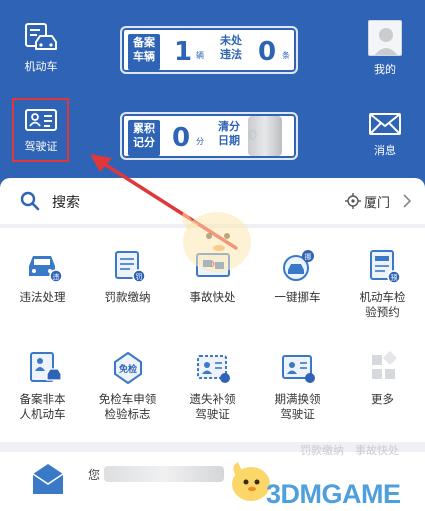 This screenshot has width=425, height=511. Describe the element at coordinates (216, 241) in the screenshot. I see `watermark-mascot-top` at that location.